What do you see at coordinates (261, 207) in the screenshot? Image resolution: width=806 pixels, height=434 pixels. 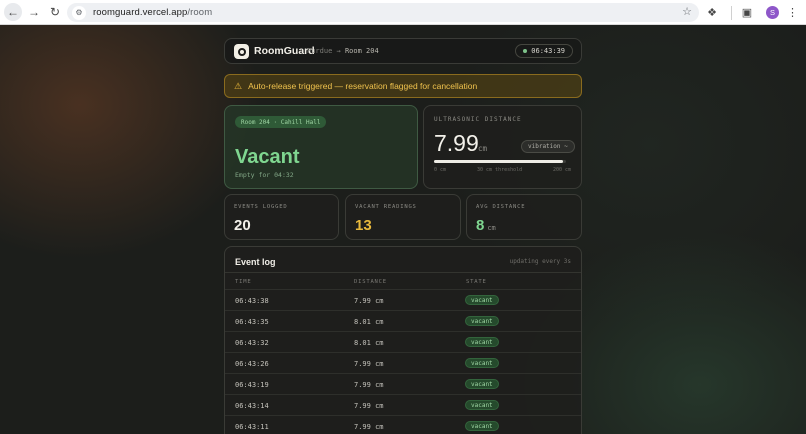 I see `events-logged-label: EVENTS LOGGED` at bounding box center [261, 207].